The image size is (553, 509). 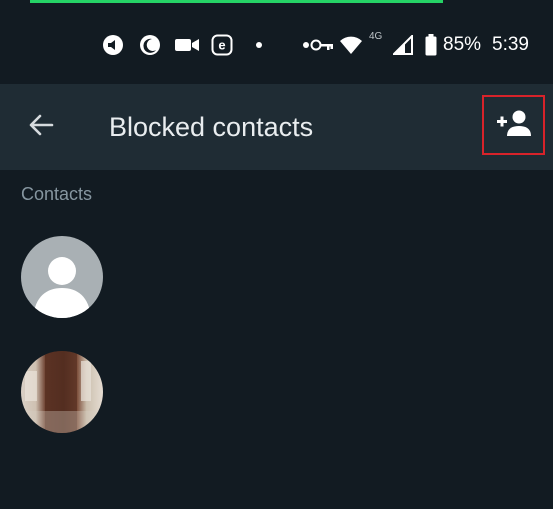 I want to click on add-blocked-contact-button, so click(x=513, y=125).